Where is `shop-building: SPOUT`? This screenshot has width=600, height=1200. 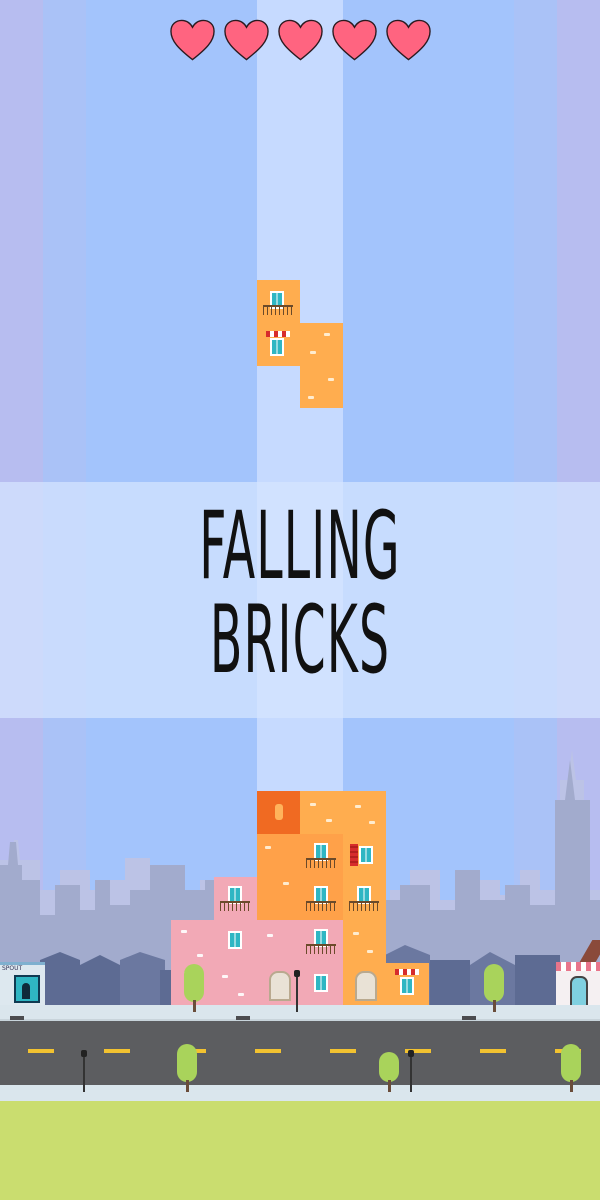
shop-building: SPOUT is located at coordinates (22, 985).